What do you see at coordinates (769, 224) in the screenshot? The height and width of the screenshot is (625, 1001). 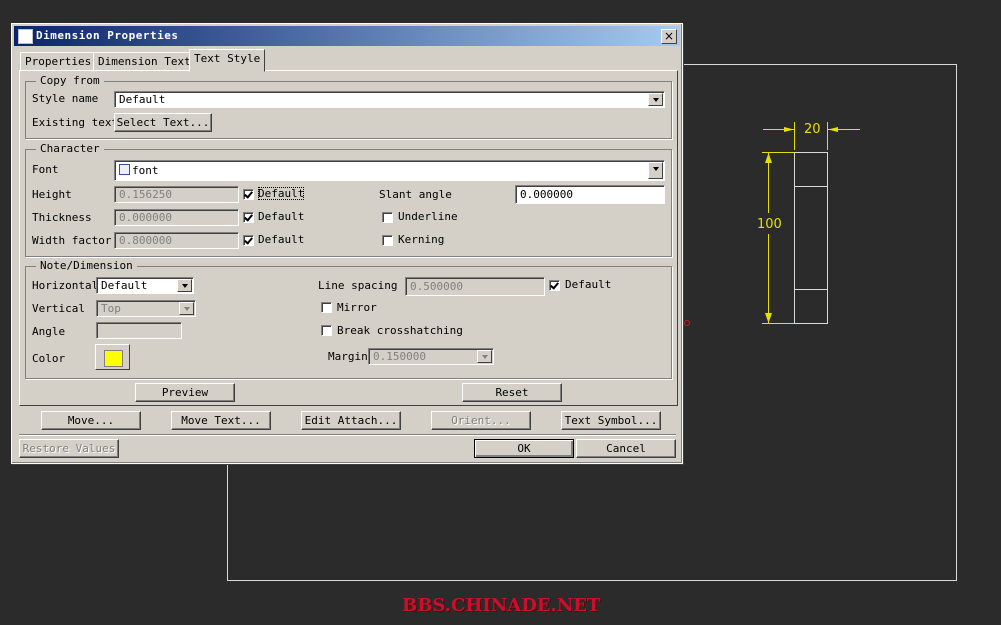 I see `dimension-value-vertical: 100` at bounding box center [769, 224].